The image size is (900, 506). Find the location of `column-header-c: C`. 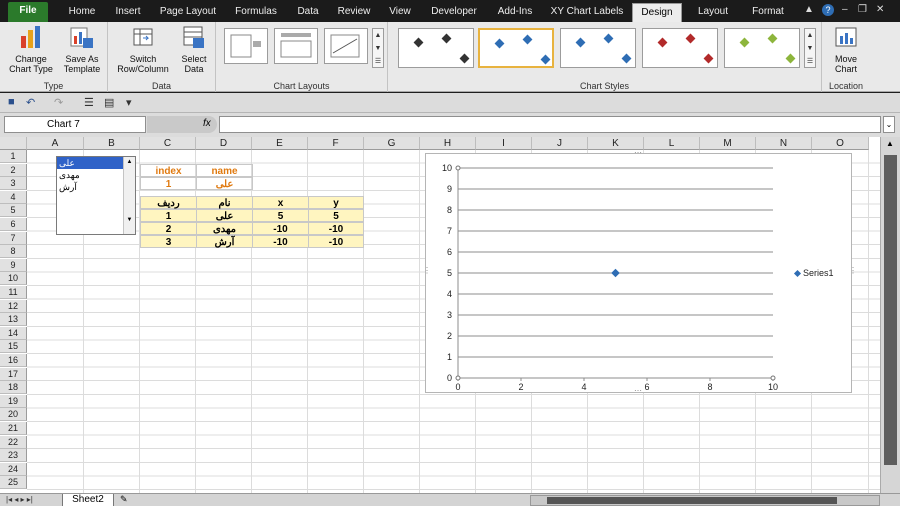

column-header-c: C is located at coordinates (168, 143).